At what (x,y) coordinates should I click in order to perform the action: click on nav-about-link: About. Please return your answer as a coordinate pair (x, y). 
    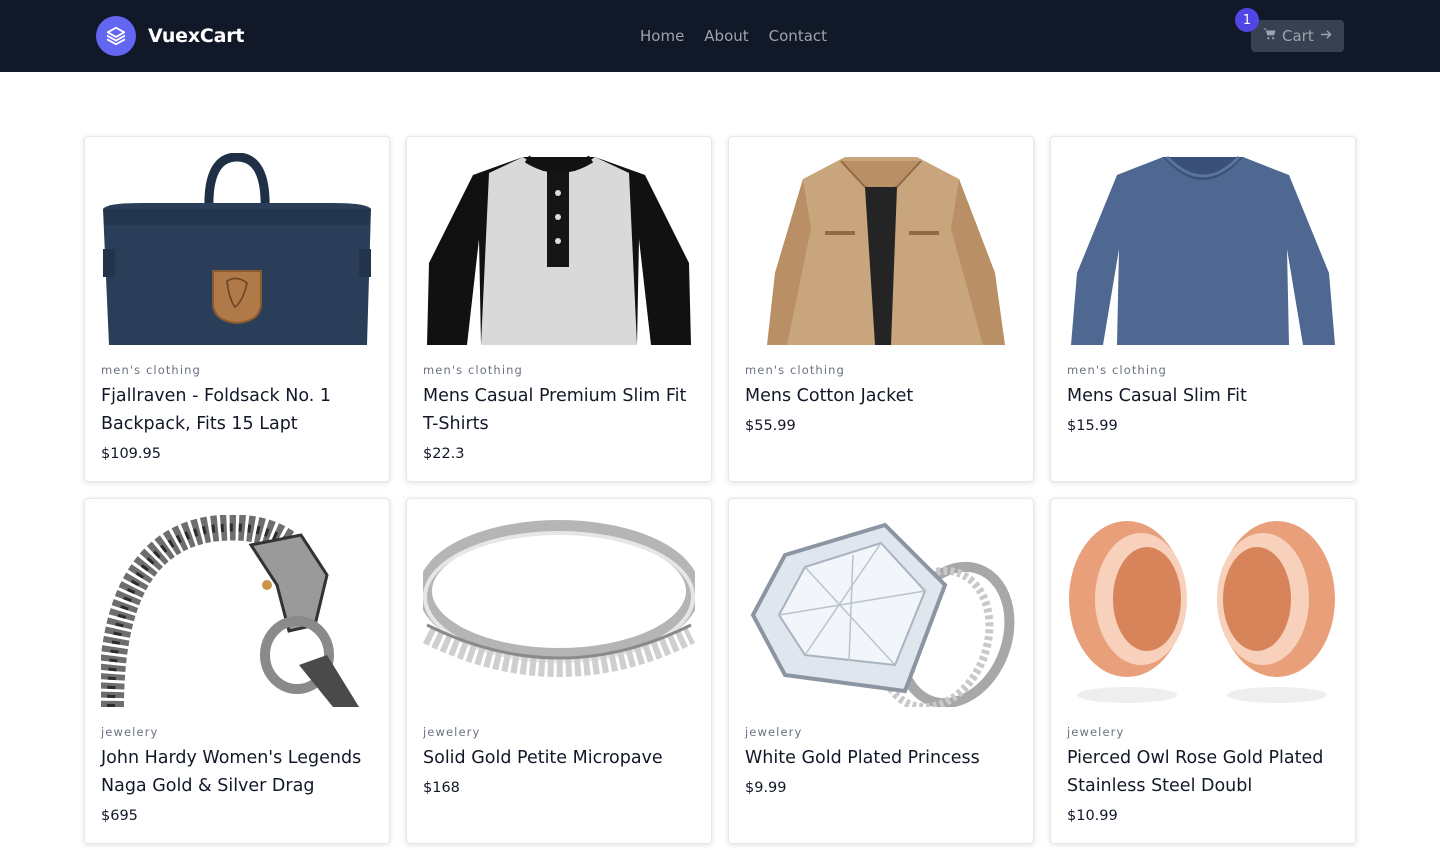
    Looking at the image, I should click on (726, 36).